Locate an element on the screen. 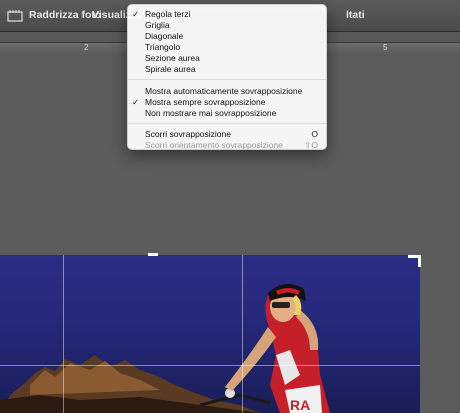 Image resolution: width=460 pixels, height=413 pixels. menu-item-auto-show-overlay: Mostra automaticamente sovrapposizione is located at coordinates (223, 91).